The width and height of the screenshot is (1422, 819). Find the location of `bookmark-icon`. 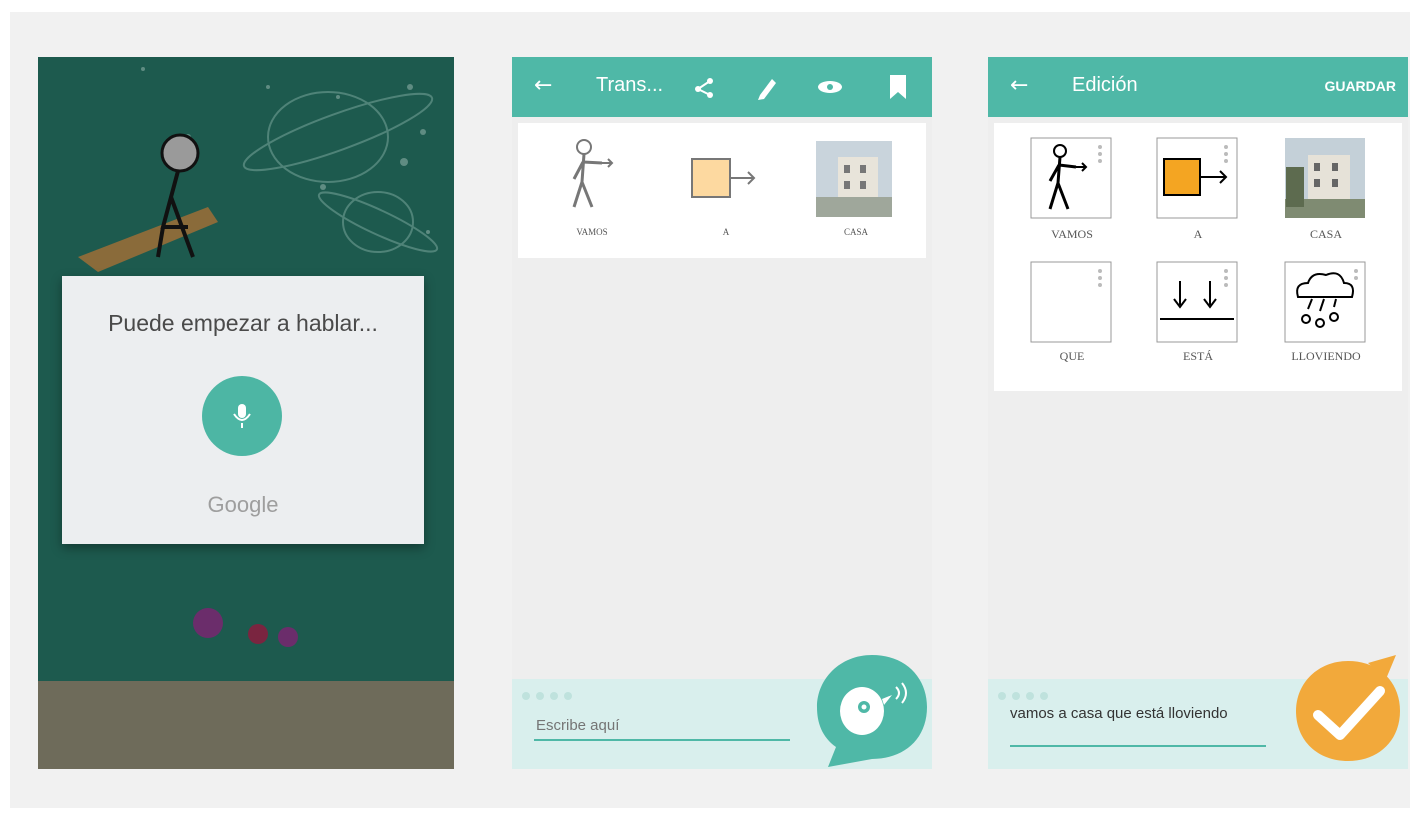

bookmark-icon is located at coordinates (898, 87).